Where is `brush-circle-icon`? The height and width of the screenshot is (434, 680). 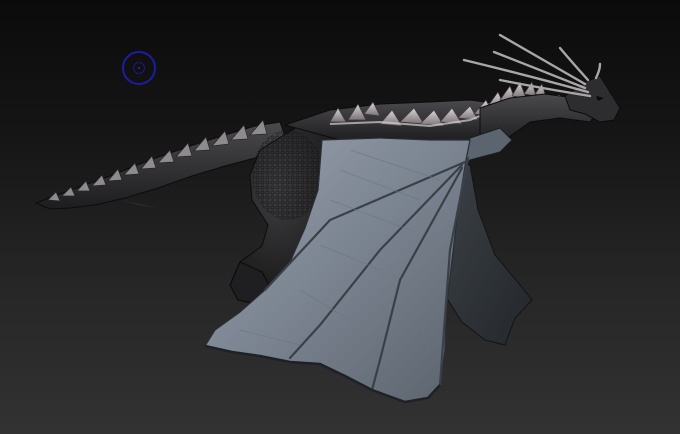
brush-circle-icon is located at coordinates (139, 68).